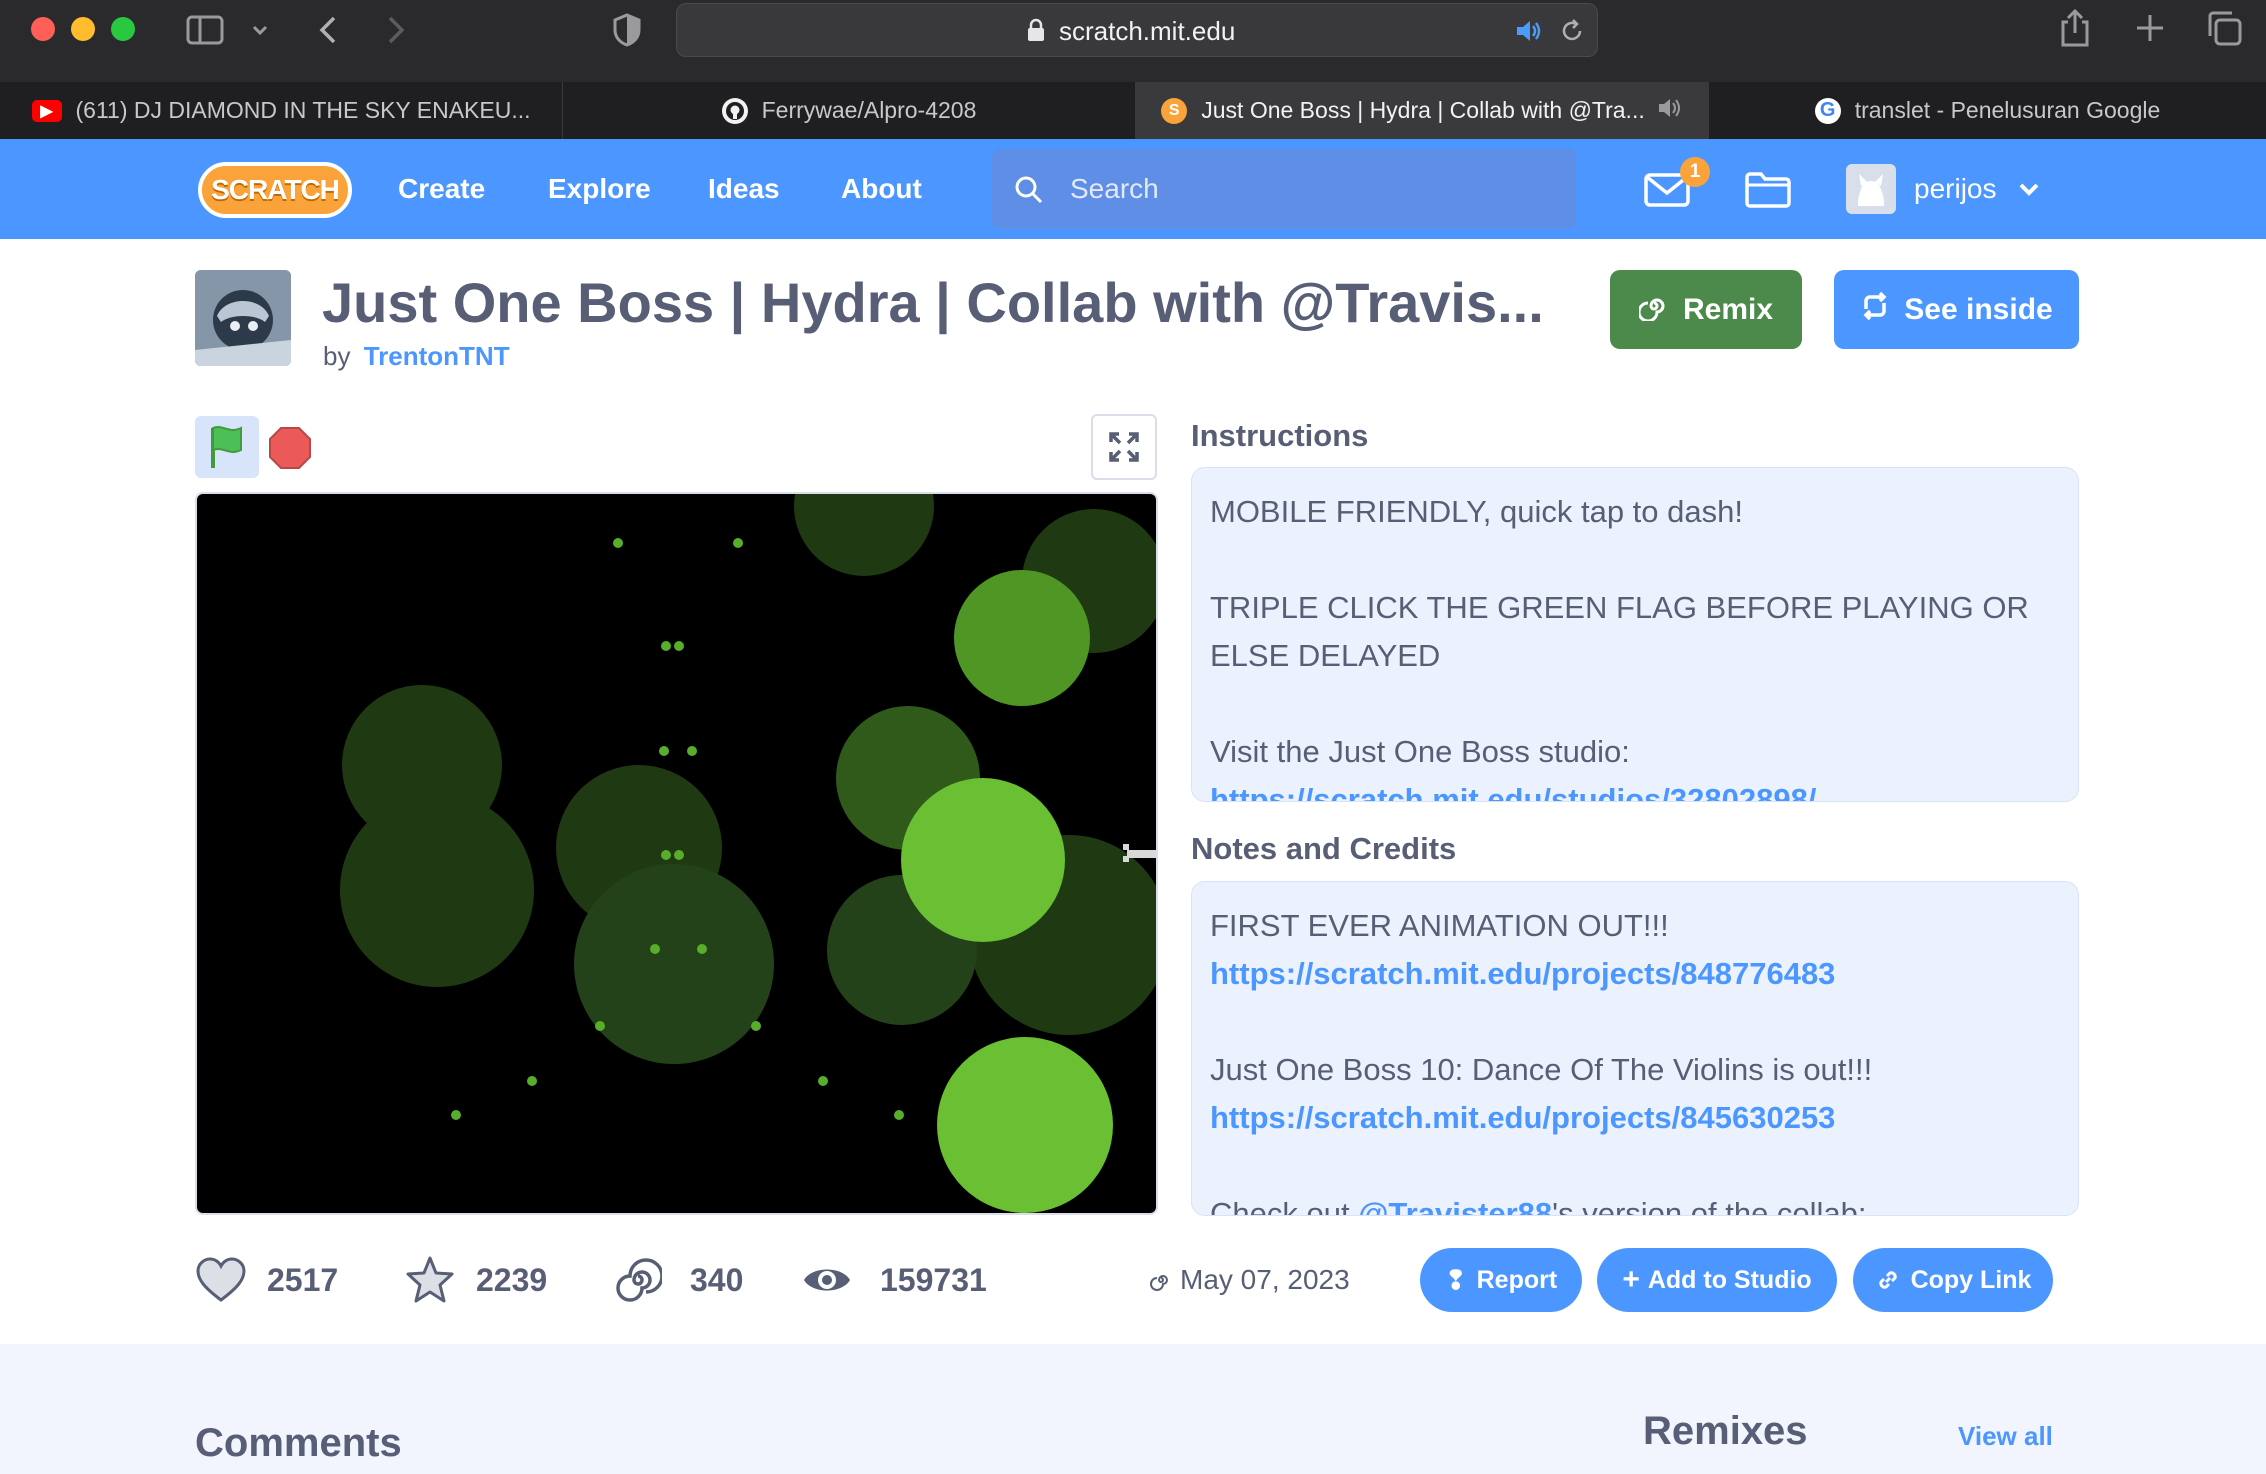  Describe the element at coordinates (1653, 310) in the screenshot. I see `remix-icon` at that location.